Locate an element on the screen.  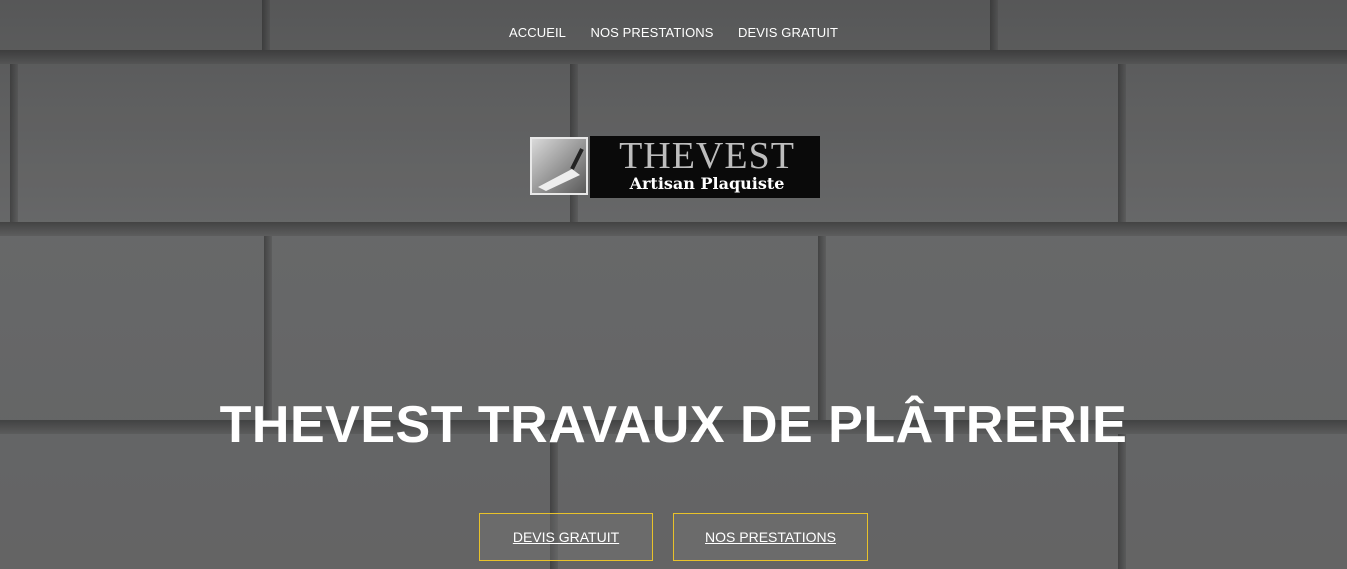
site-logo: THEVEST Artisan Plaquiste is located at coordinates (673, 166).